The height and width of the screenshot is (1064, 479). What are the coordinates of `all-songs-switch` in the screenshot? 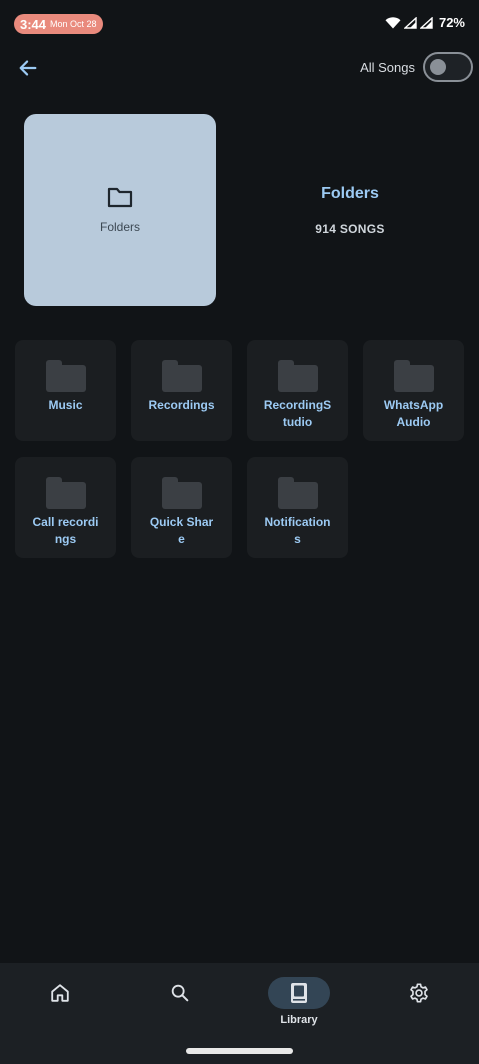 It's located at (448, 67).